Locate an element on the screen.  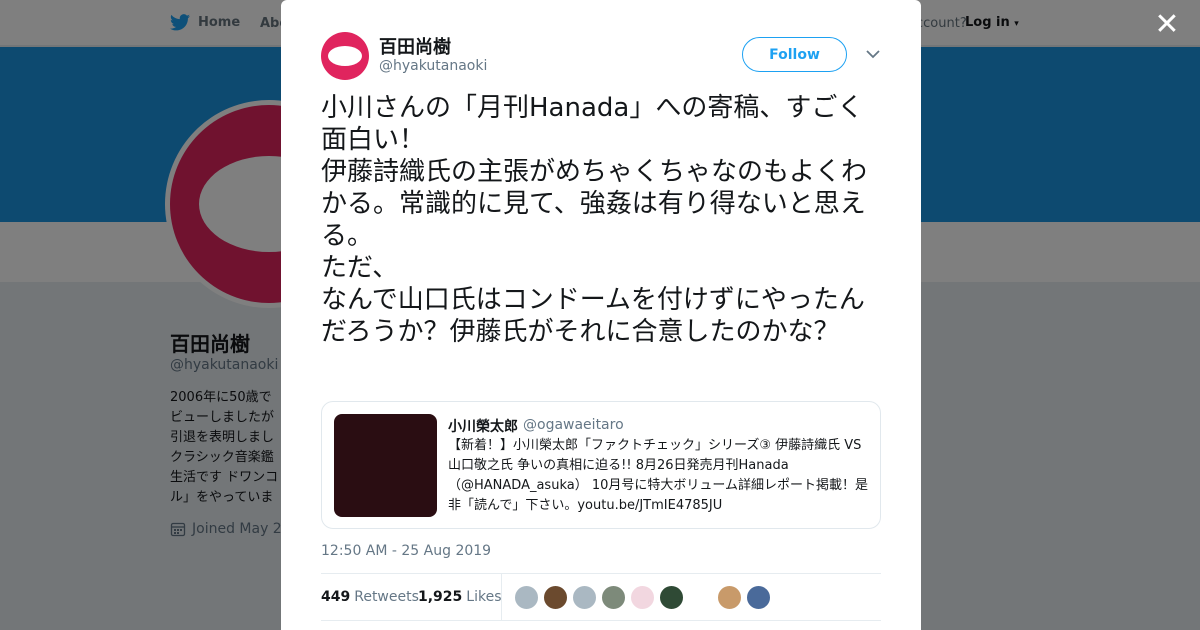
tweet-author-avatar is located at coordinates (345, 56).